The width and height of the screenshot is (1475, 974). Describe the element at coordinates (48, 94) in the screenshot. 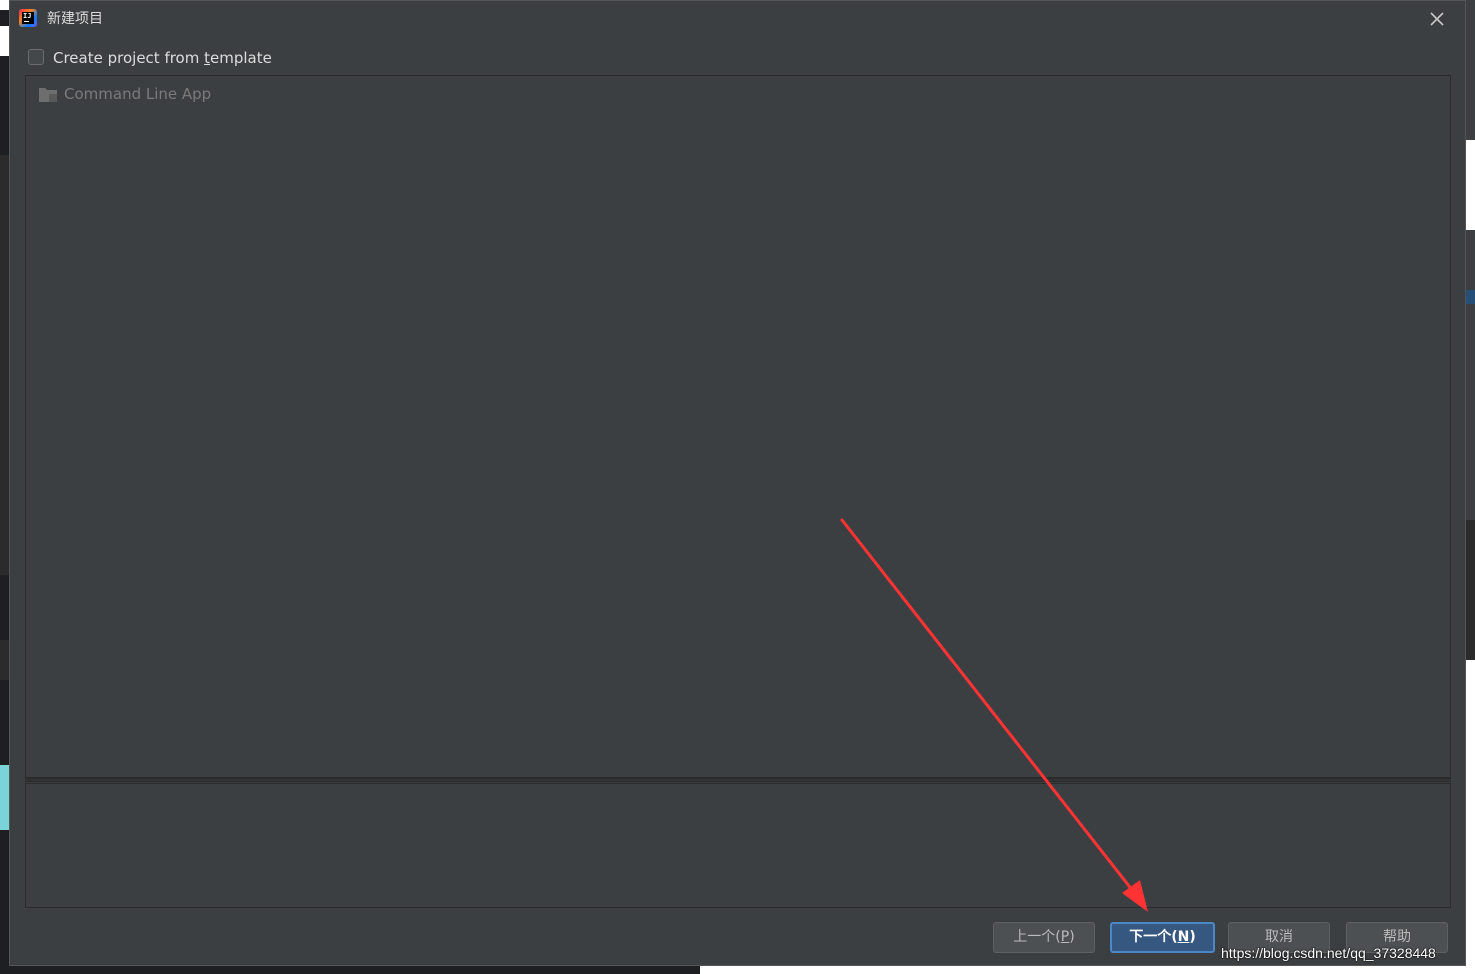

I see `folder-icon` at that location.